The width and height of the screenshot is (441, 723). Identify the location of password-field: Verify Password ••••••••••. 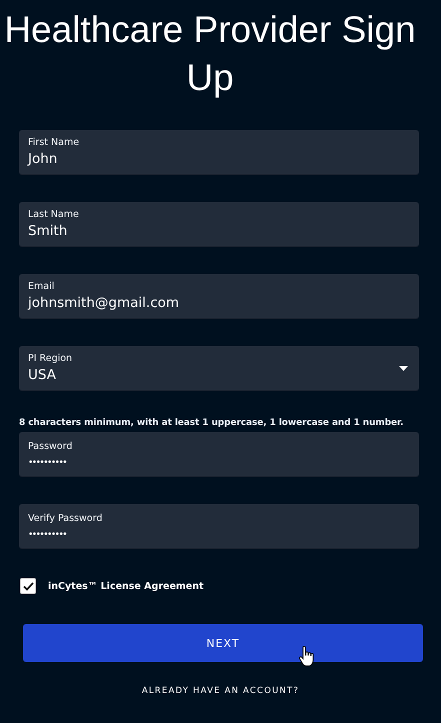
(219, 526).